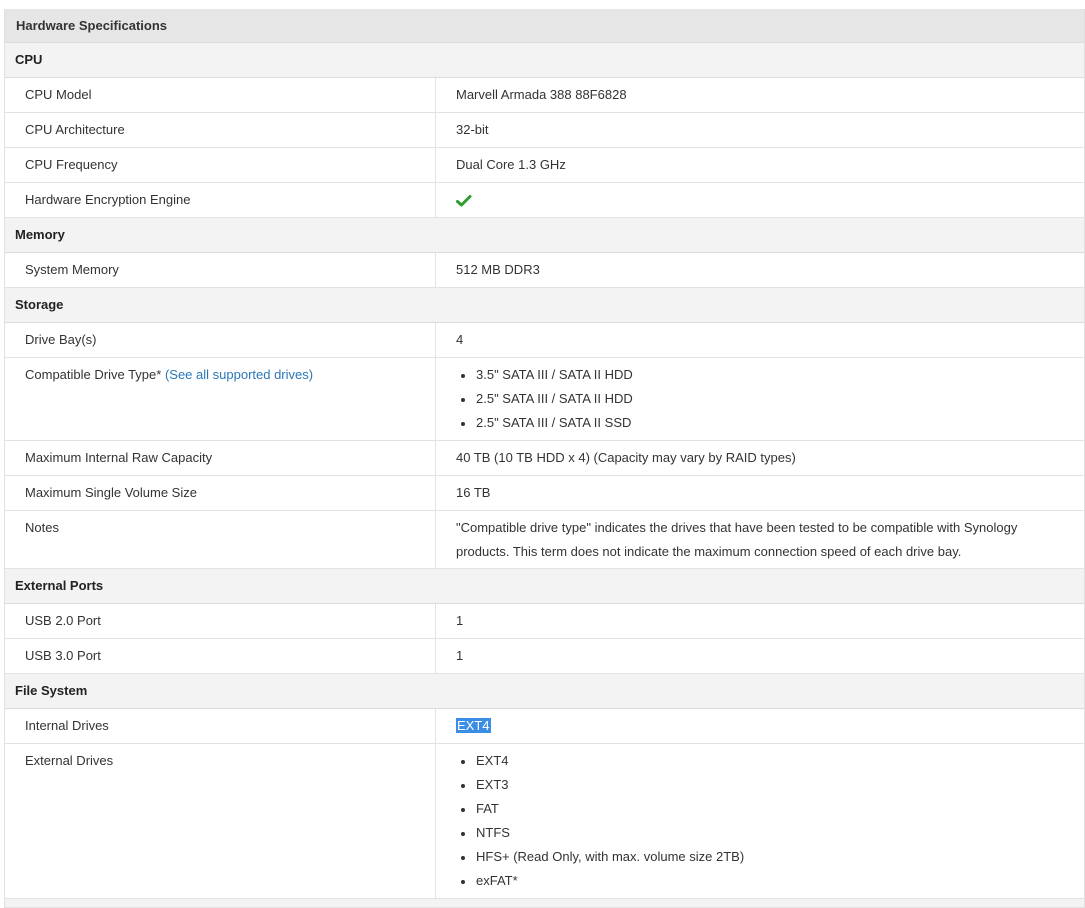 Image resolution: width=1085 pixels, height=908 pixels. Describe the element at coordinates (760, 837) in the screenshot. I see `list-item: NTFS` at that location.